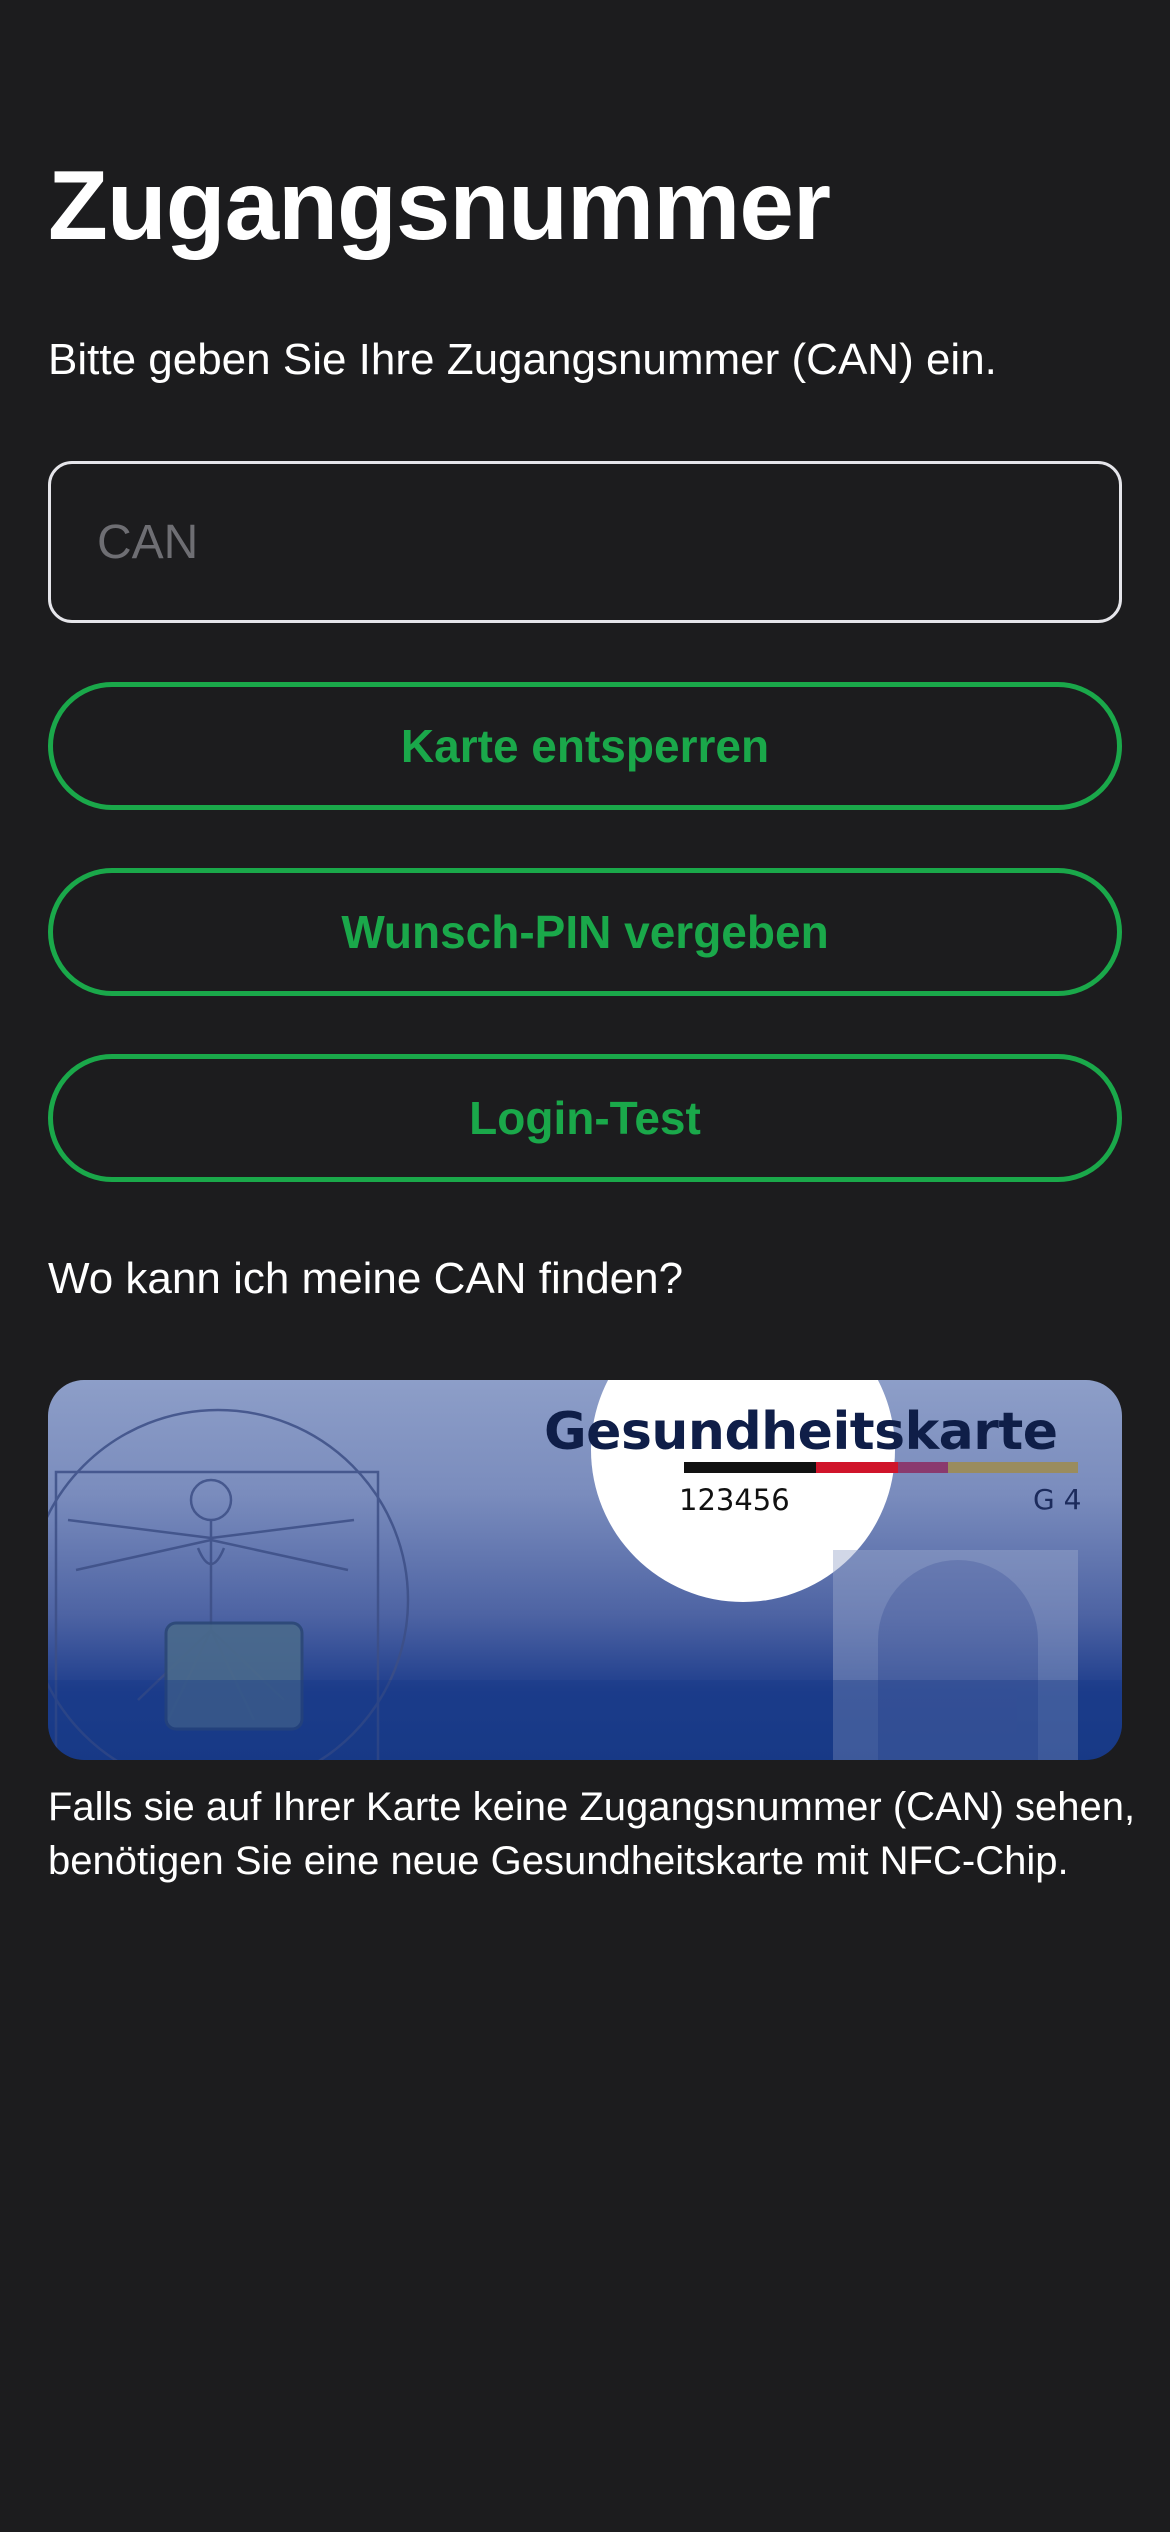 This screenshot has width=1170, height=2532. I want to click on stripe-gold, so click(1013, 1467).